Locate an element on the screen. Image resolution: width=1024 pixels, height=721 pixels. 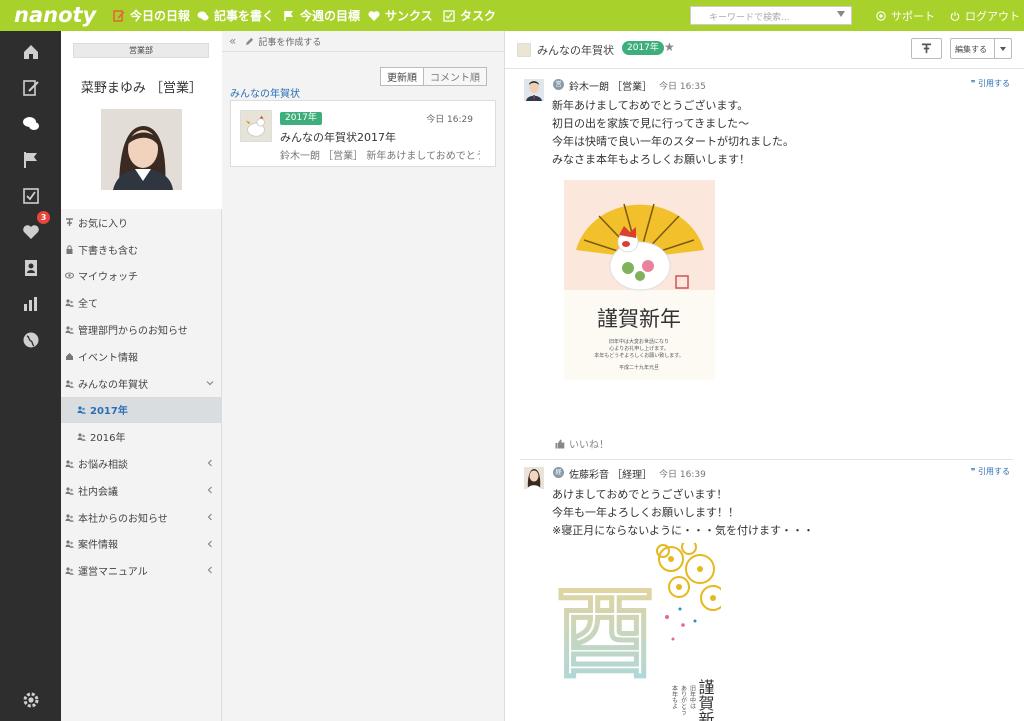
sidebar-item-projects: 案件情報 is located at coordinates (141, 544).